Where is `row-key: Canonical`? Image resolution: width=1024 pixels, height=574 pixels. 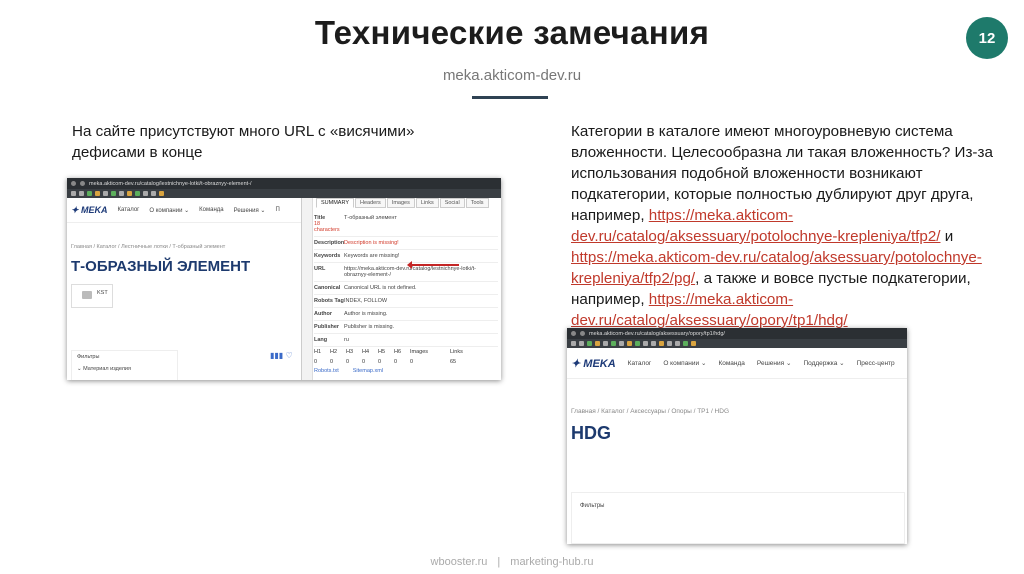 row-key: Canonical is located at coordinates (329, 288).